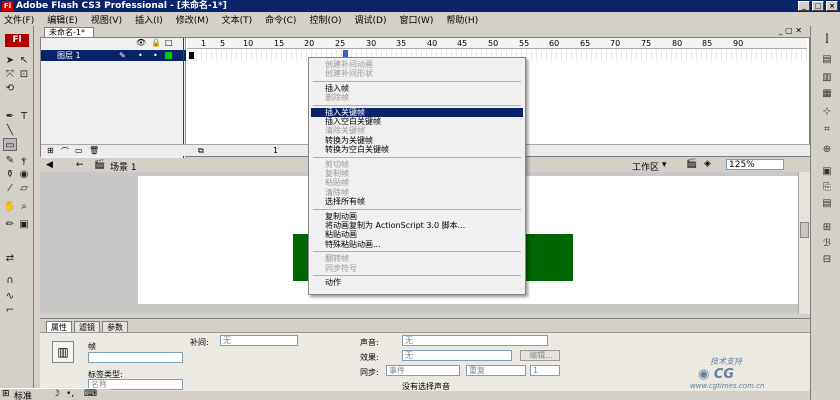  I want to click on selection-tool-icon: ➤, so click(10, 60).